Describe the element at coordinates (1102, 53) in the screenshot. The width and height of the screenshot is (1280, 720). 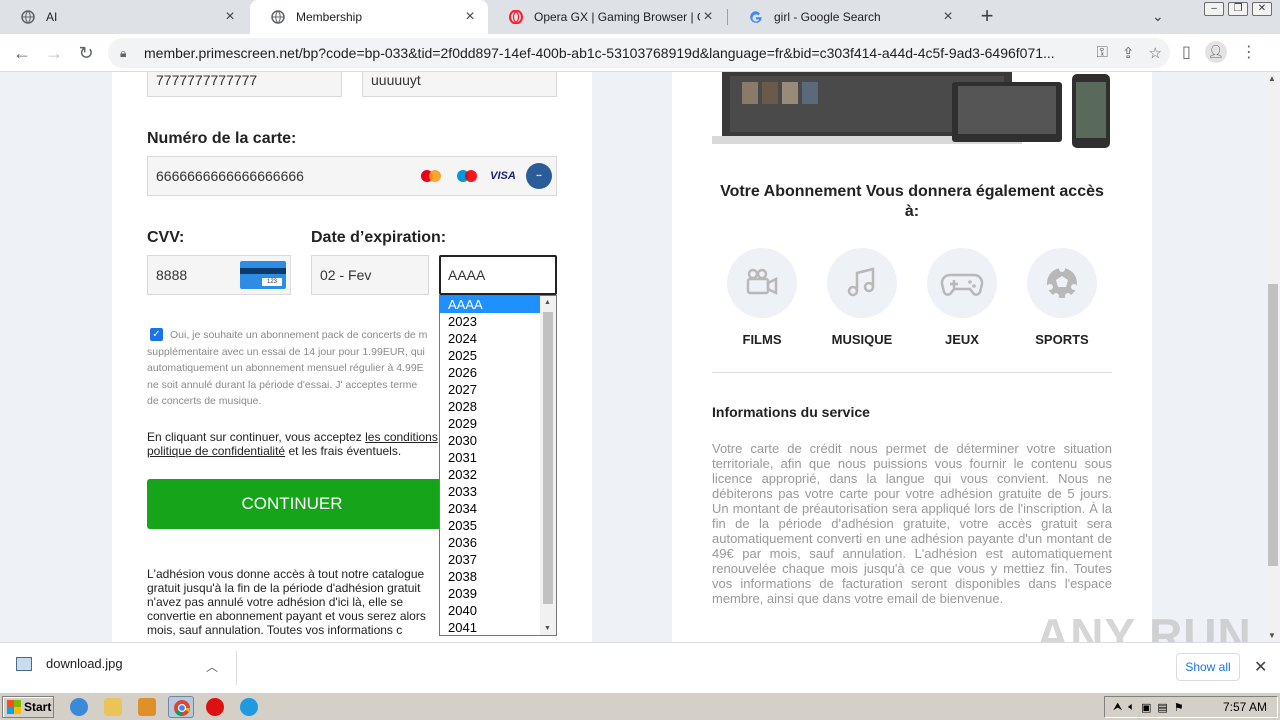
I see `key-icon: ⚿` at that location.